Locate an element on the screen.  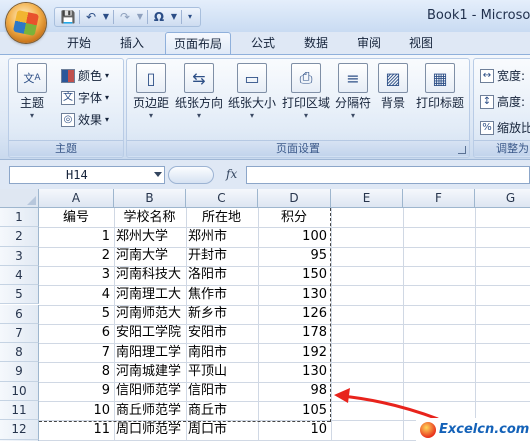
column-header: D is located at coordinates (294, 198).